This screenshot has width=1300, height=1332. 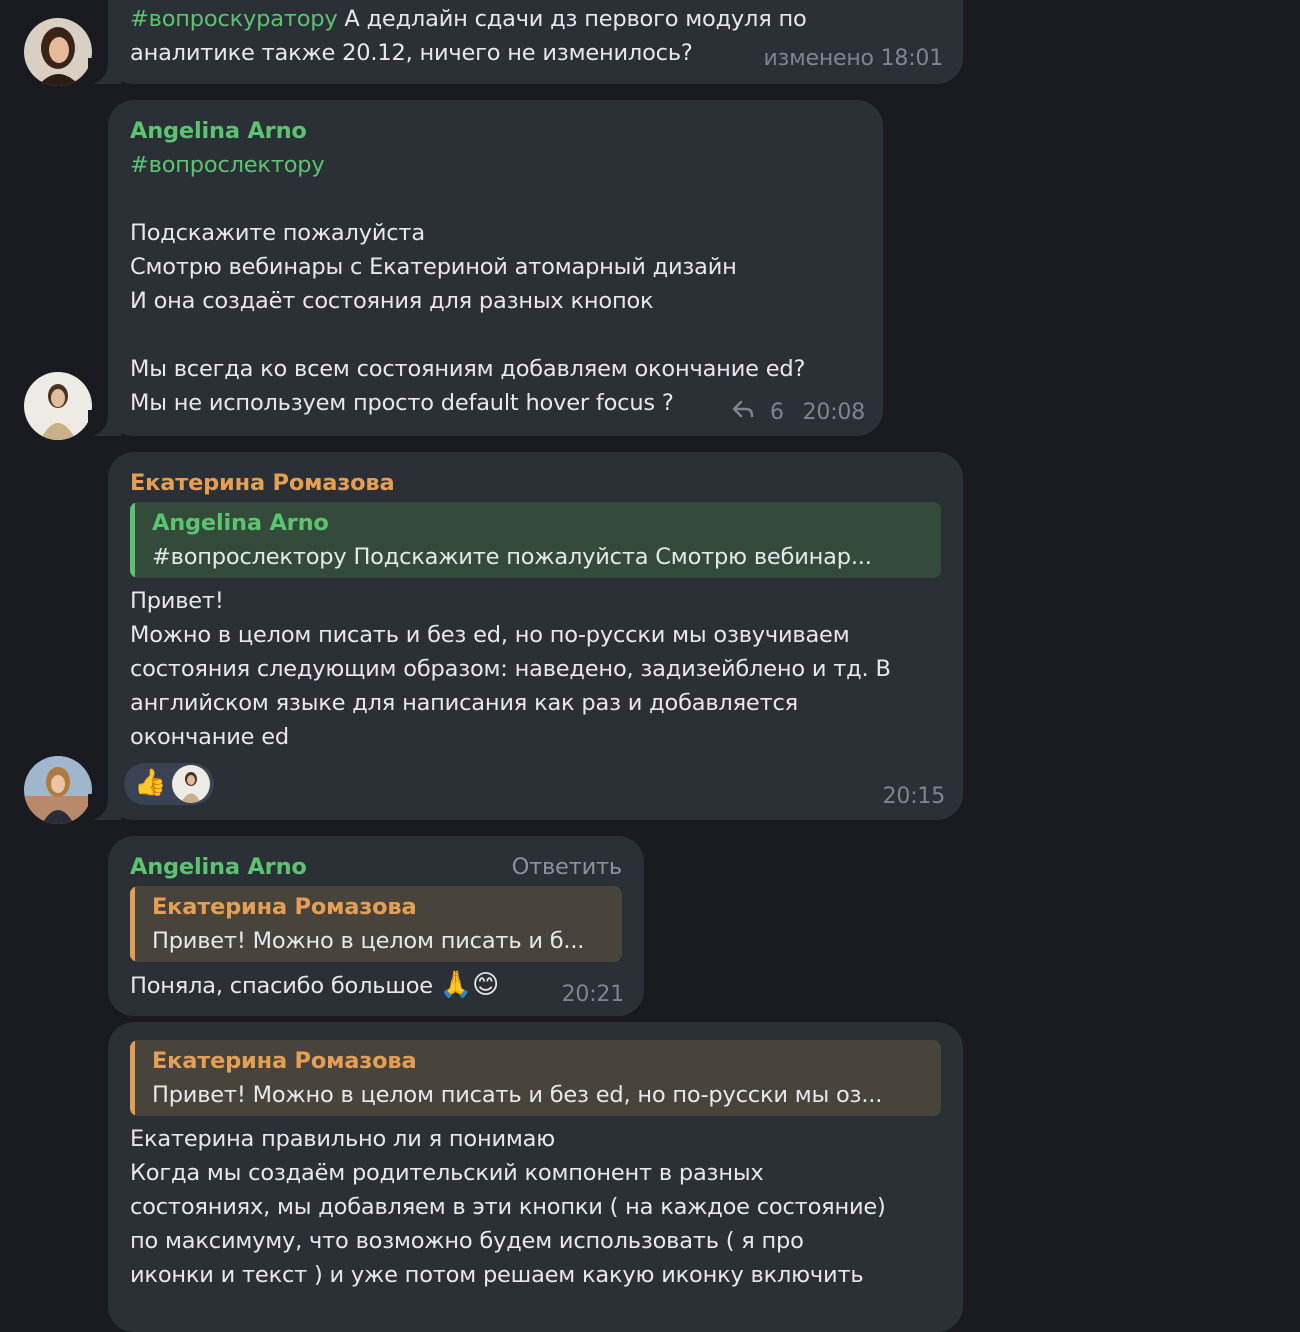 What do you see at coordinates (912, 58) in the screenshot?
I see `message-time: 18:01` at bounding box center [912, 58].